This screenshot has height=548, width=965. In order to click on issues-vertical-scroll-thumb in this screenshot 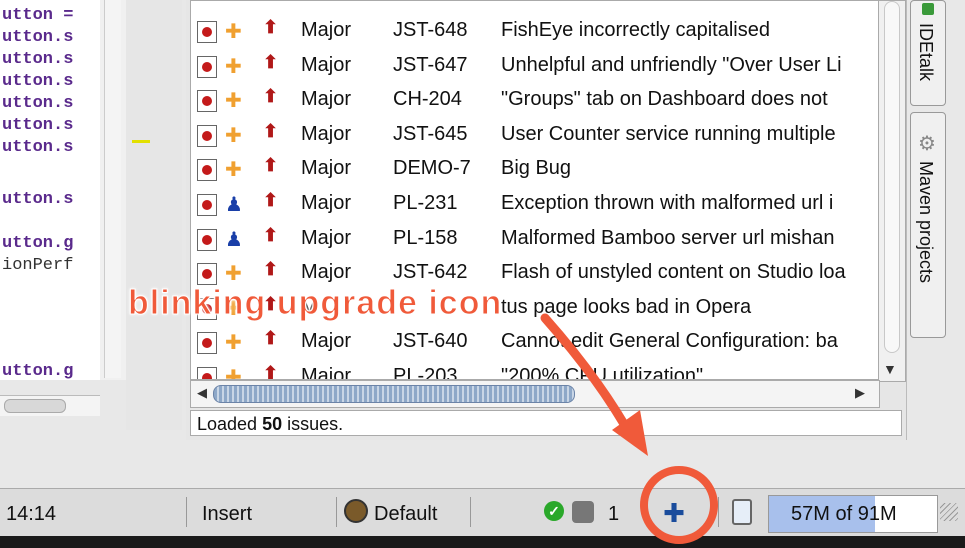, I will do `click(892, 177)`.